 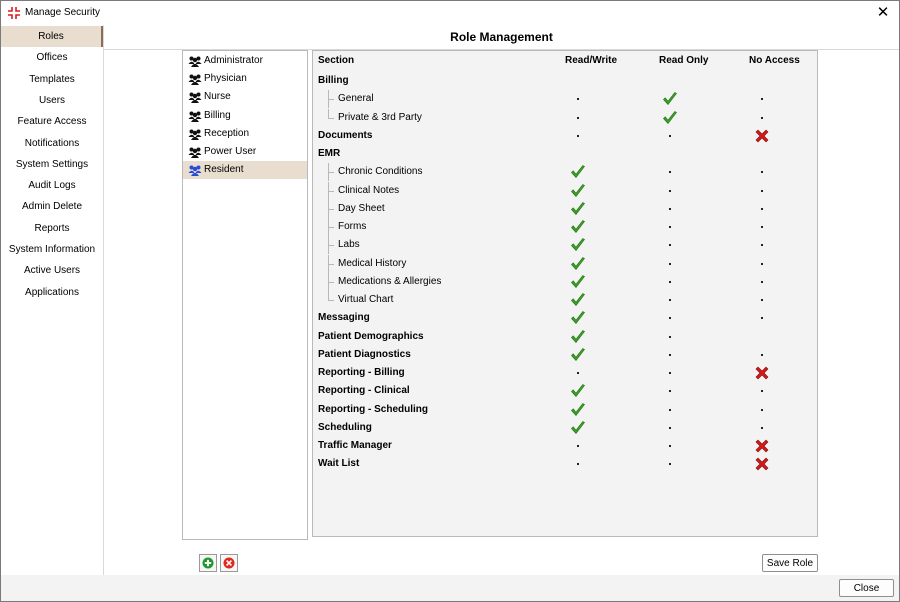 What do you see at coordinates (245, 97) in the screenshot?
I see `role-item-nurse: Nurse` at bounding box center [245, 97].